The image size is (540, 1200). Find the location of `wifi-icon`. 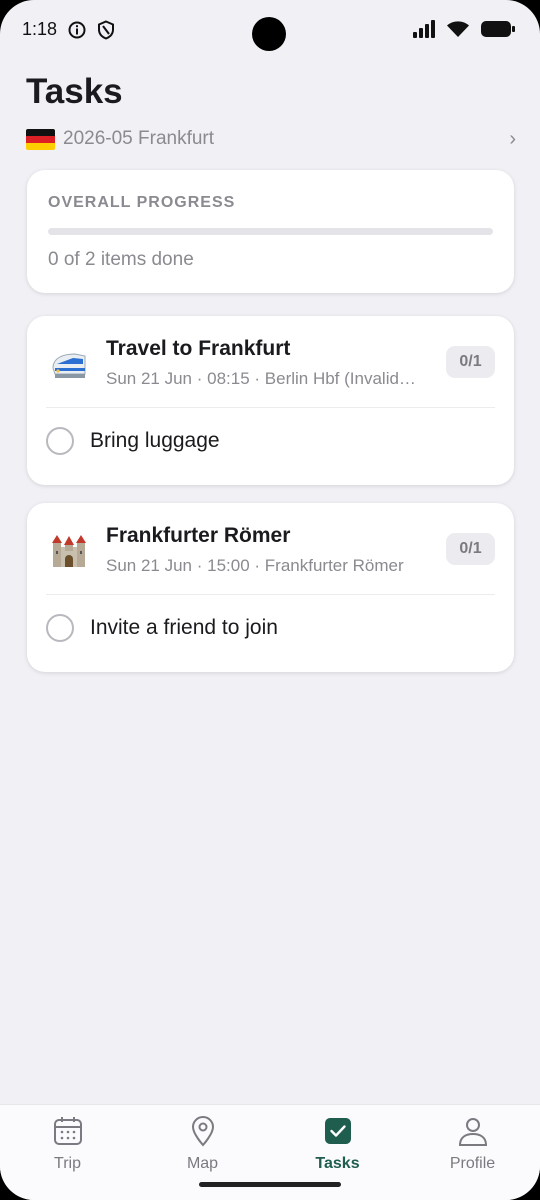

wifi-icon is located at coordinates (458, 31).